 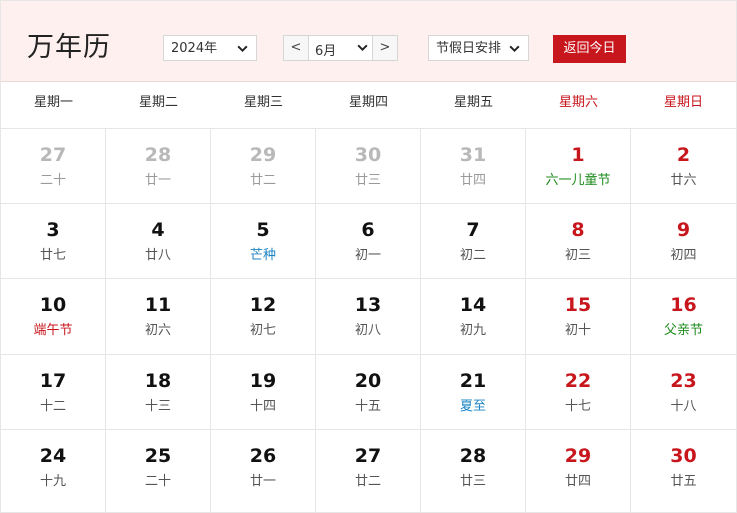 I want to click on lunar-date: 芒种, so click(x=262, y=255).